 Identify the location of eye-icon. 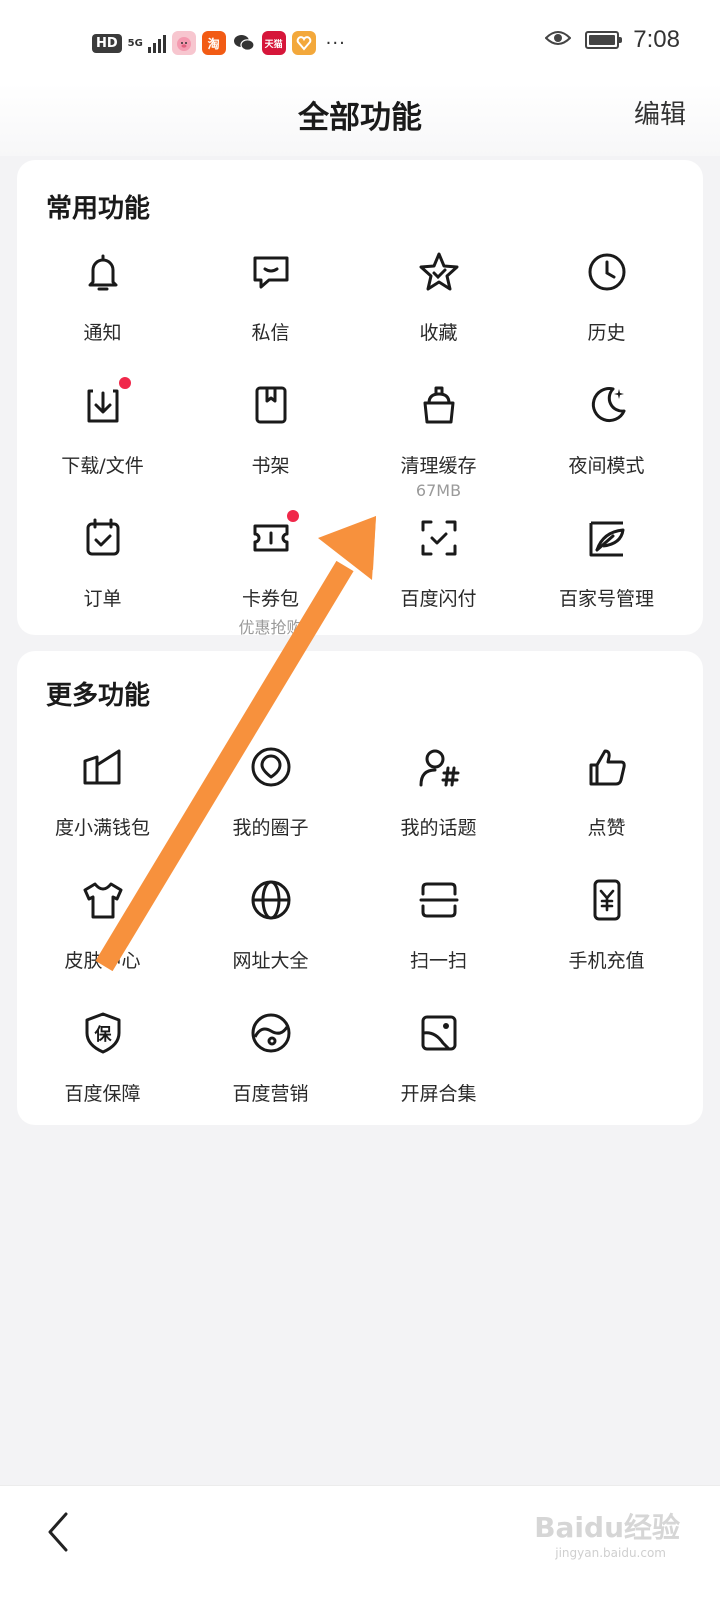
(558, 40).